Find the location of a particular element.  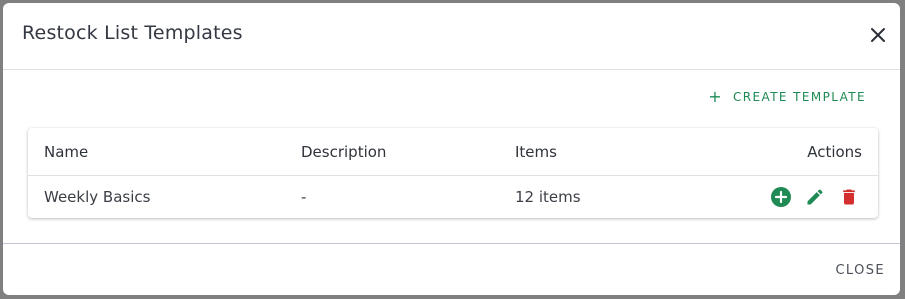

row-actions is located at coordinates (815, 197).